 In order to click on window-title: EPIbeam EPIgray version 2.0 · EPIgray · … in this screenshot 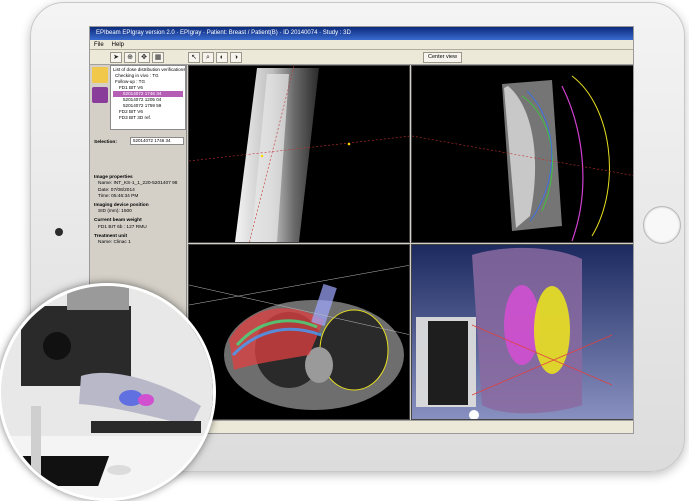, I will do `click(361, 33)`.